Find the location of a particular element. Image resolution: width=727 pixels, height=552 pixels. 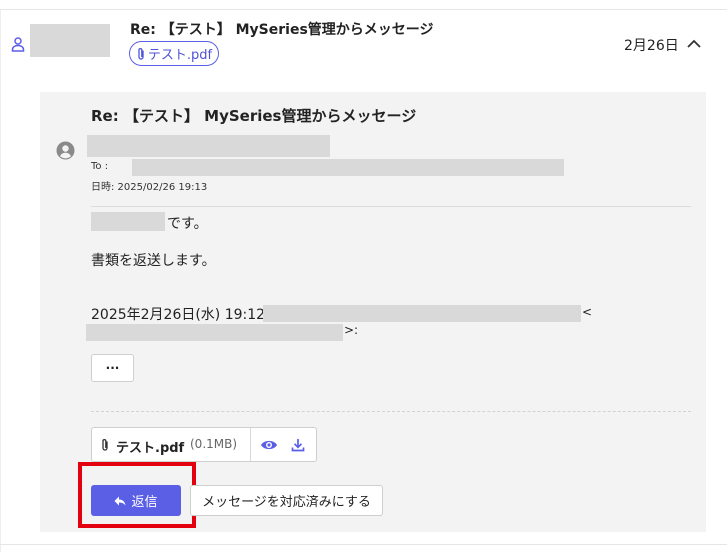

attachment-chip: テスト.pdf is located at coordinates (174, 53).